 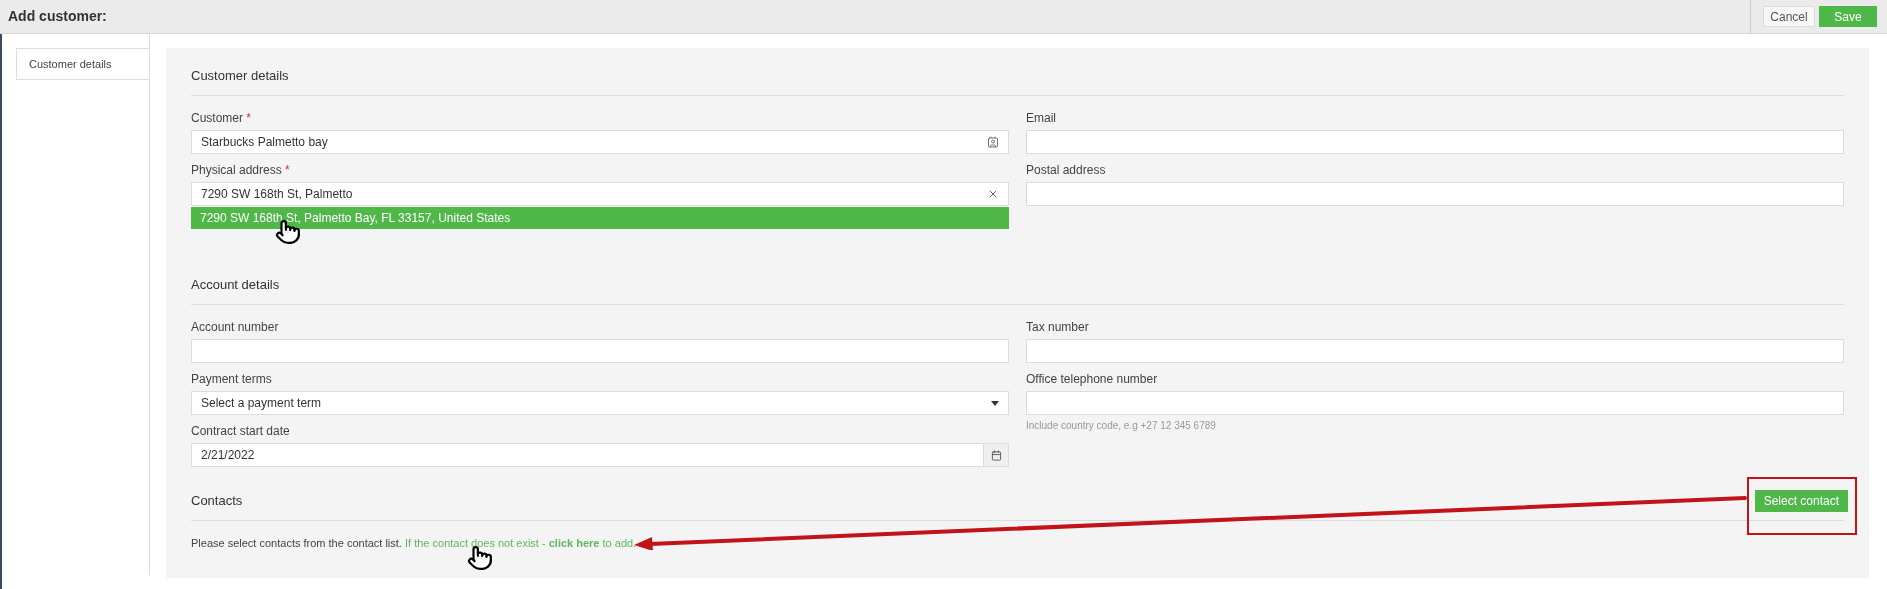 What do you see at coordinates (1058, 327) in the screenshot?
I see `field-label: Tax number` at bounding box center [1058, 327].